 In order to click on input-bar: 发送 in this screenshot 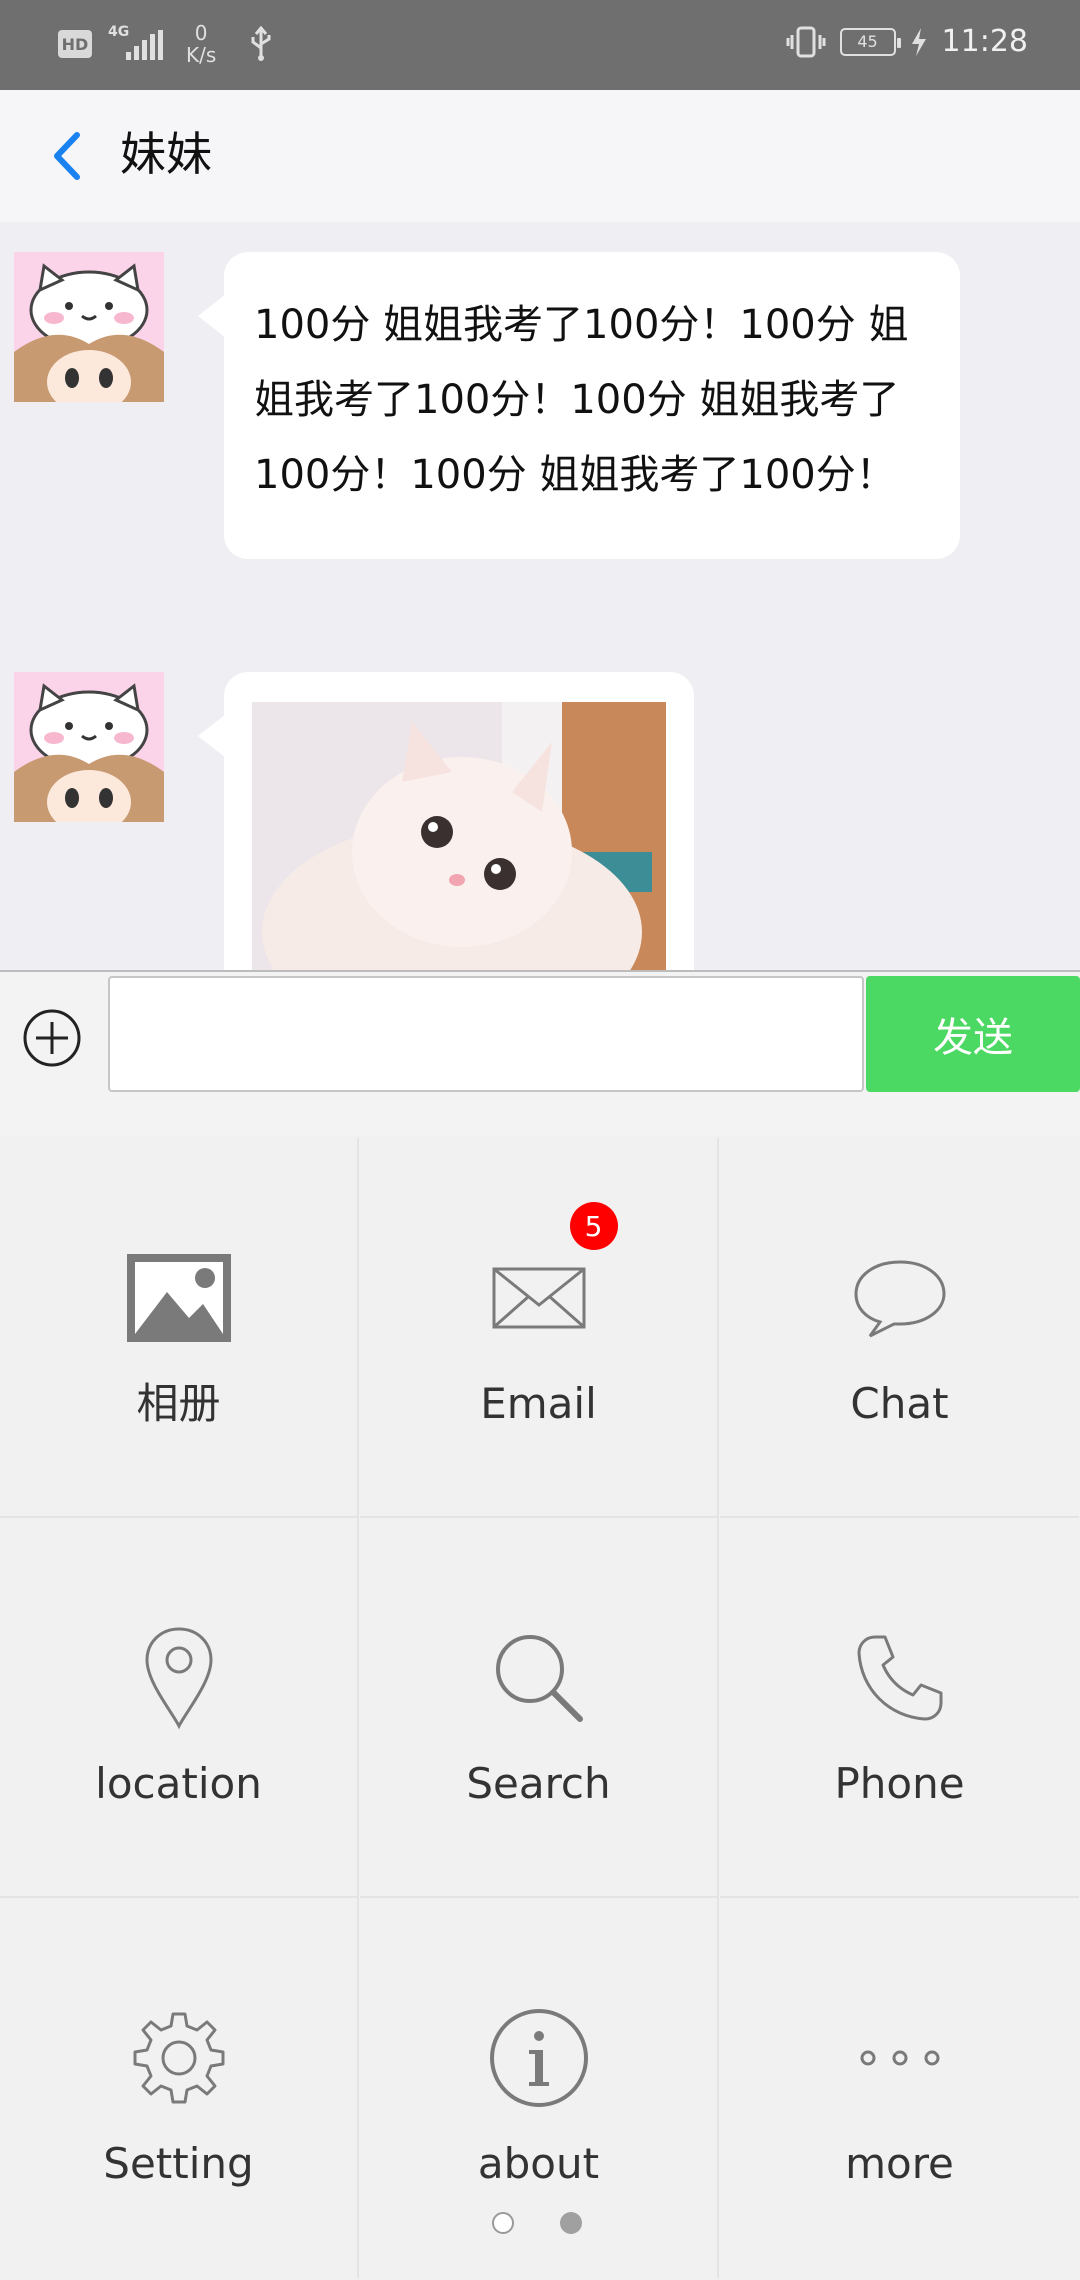, I will do `click(540, 1053)`.